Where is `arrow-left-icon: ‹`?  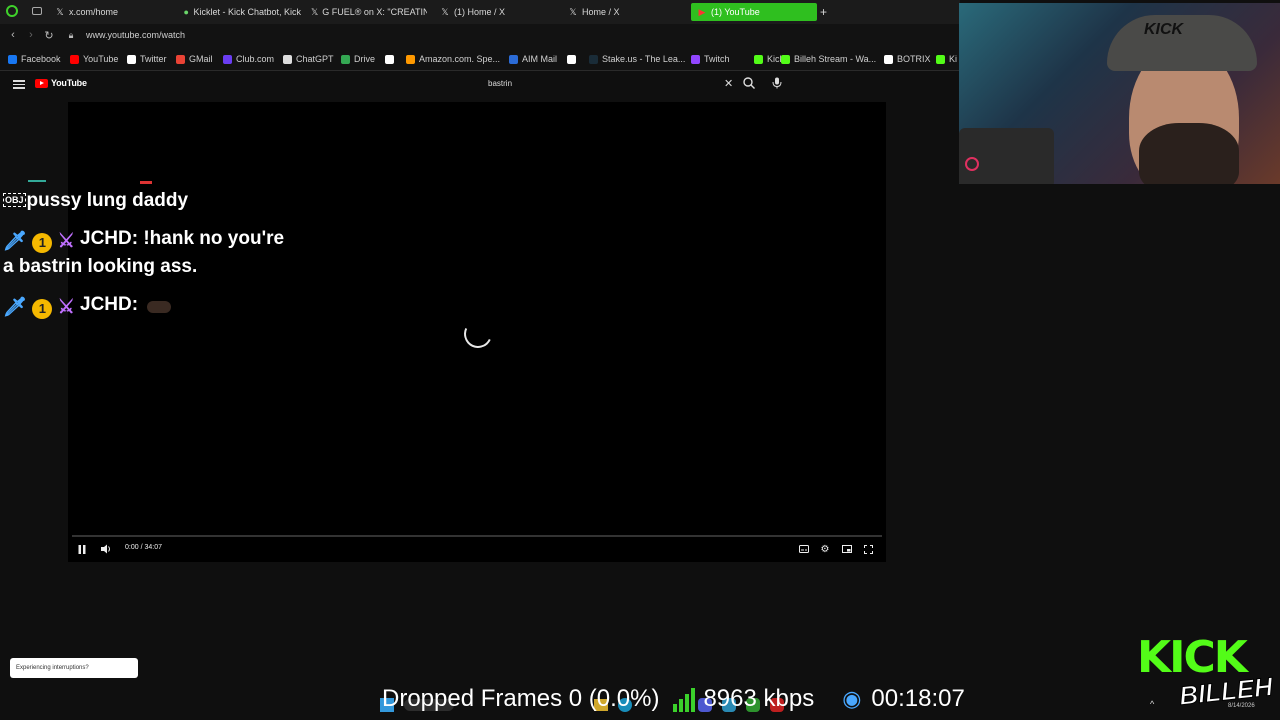
arrow-left-icon: ‹ is located at coordinates (13, 35).